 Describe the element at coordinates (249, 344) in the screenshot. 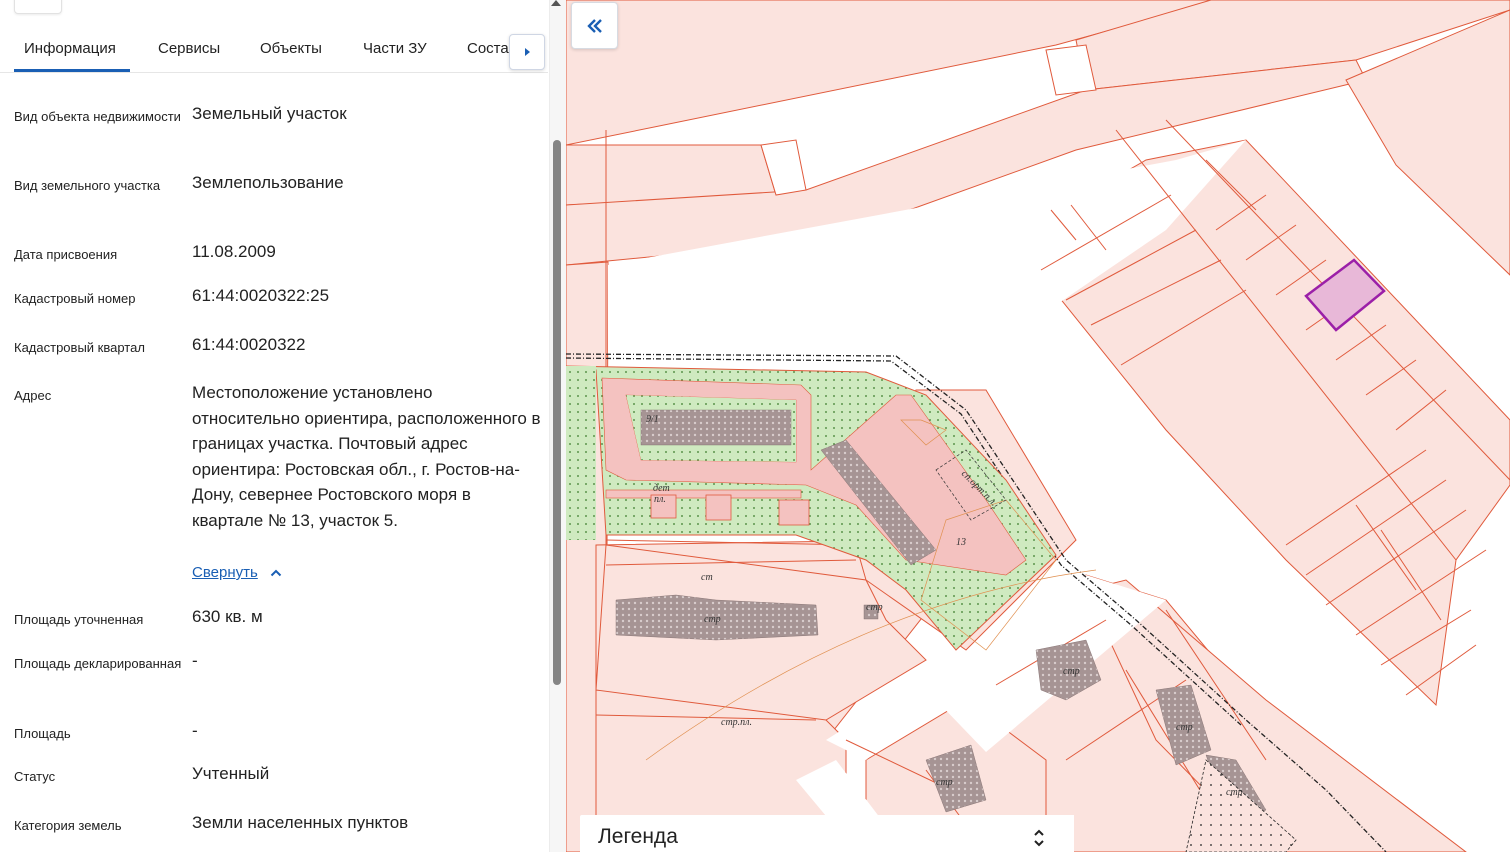

I see `cadastral-quarter-value: 61:44:0020322` at that location.